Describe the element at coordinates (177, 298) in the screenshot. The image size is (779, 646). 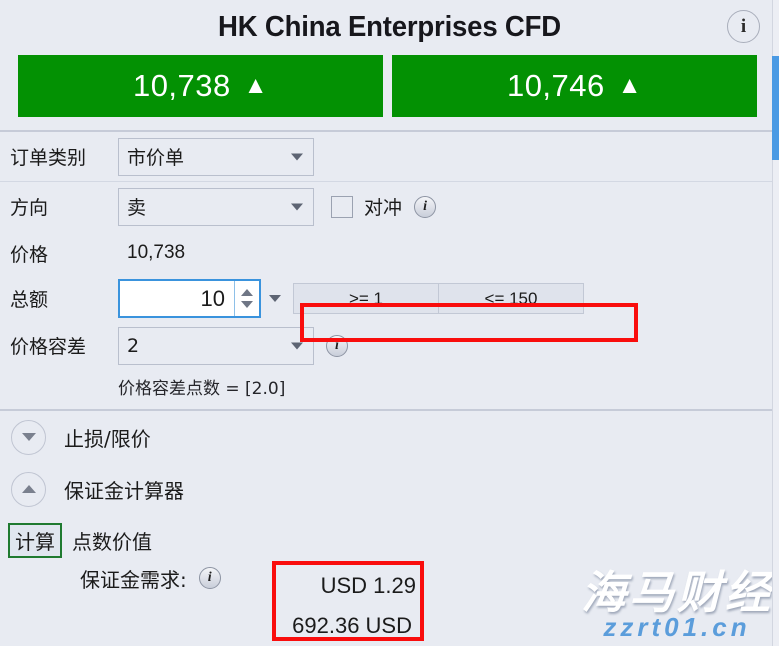
I see `quantity-input` at that location.